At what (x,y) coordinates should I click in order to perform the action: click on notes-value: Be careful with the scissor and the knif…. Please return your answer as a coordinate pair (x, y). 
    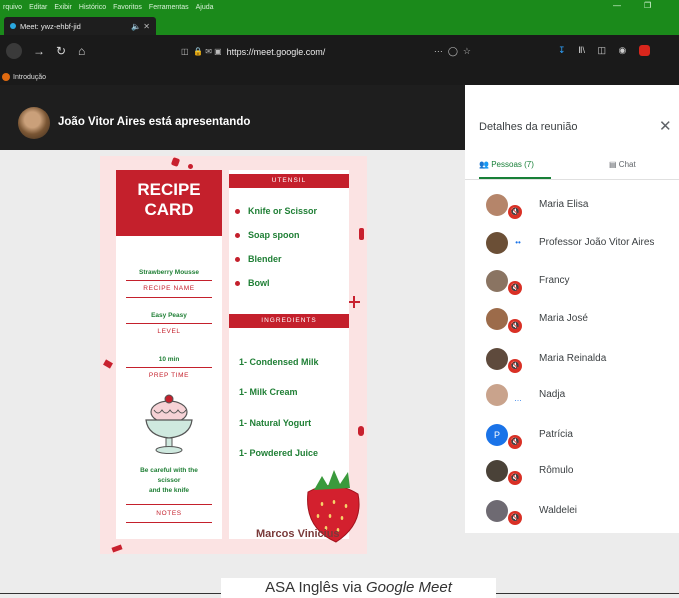
    Looking at the image, I should click on (169, 480).